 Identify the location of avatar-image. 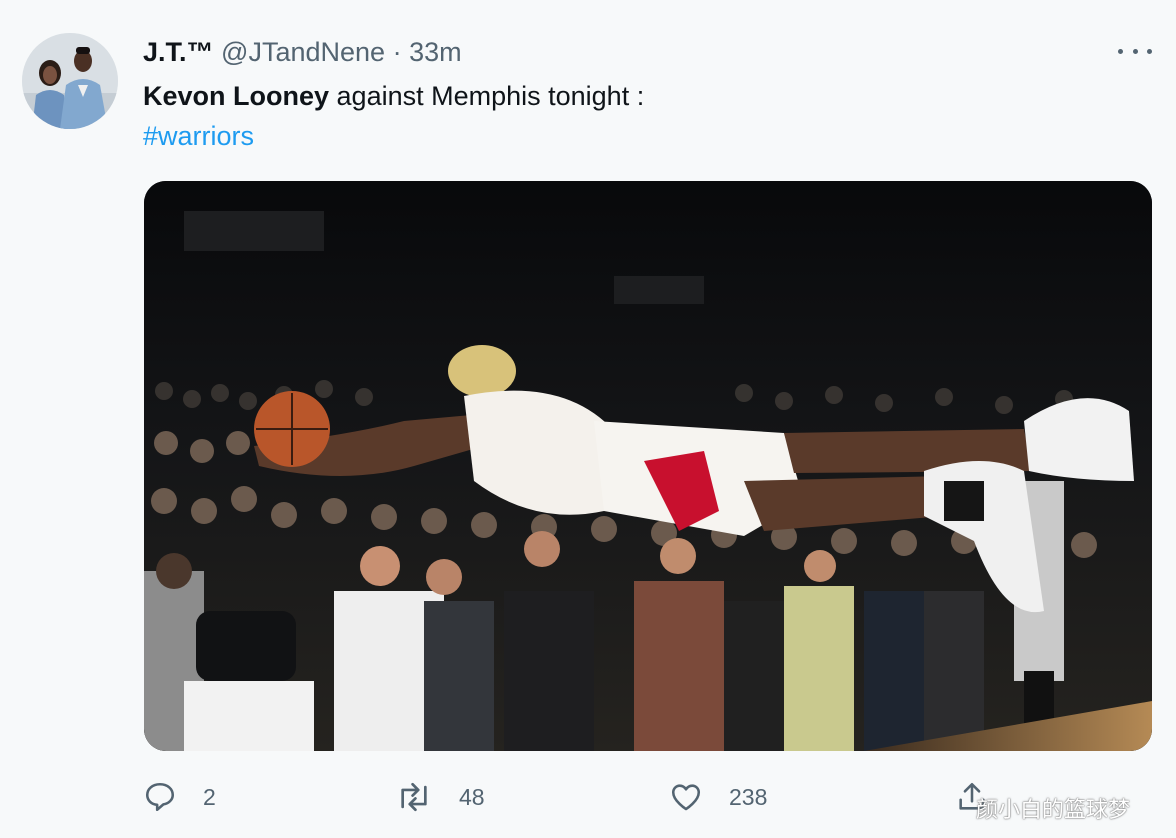
(70, 81).